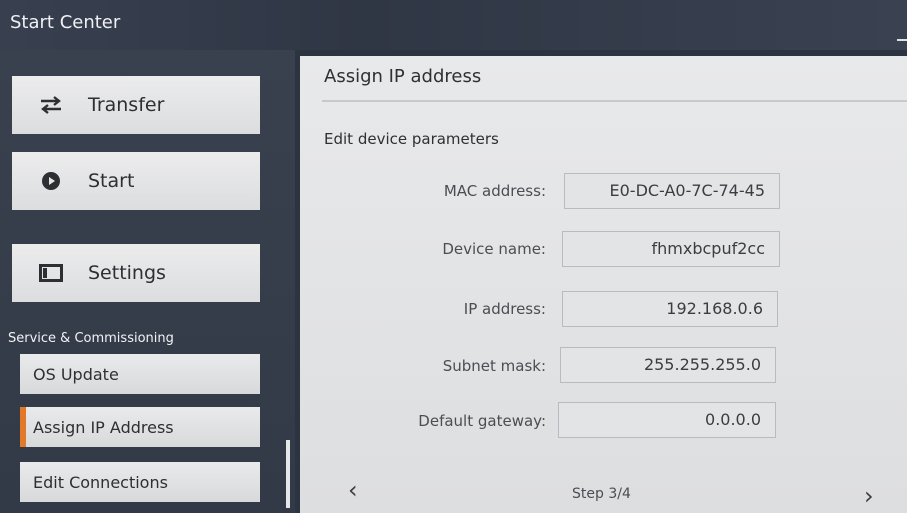 This screenshot has height=513, width=907. Describe the element at coordinates (126, 105) in the screenshot. I see `transfer-button-label: Transfer` at that location.